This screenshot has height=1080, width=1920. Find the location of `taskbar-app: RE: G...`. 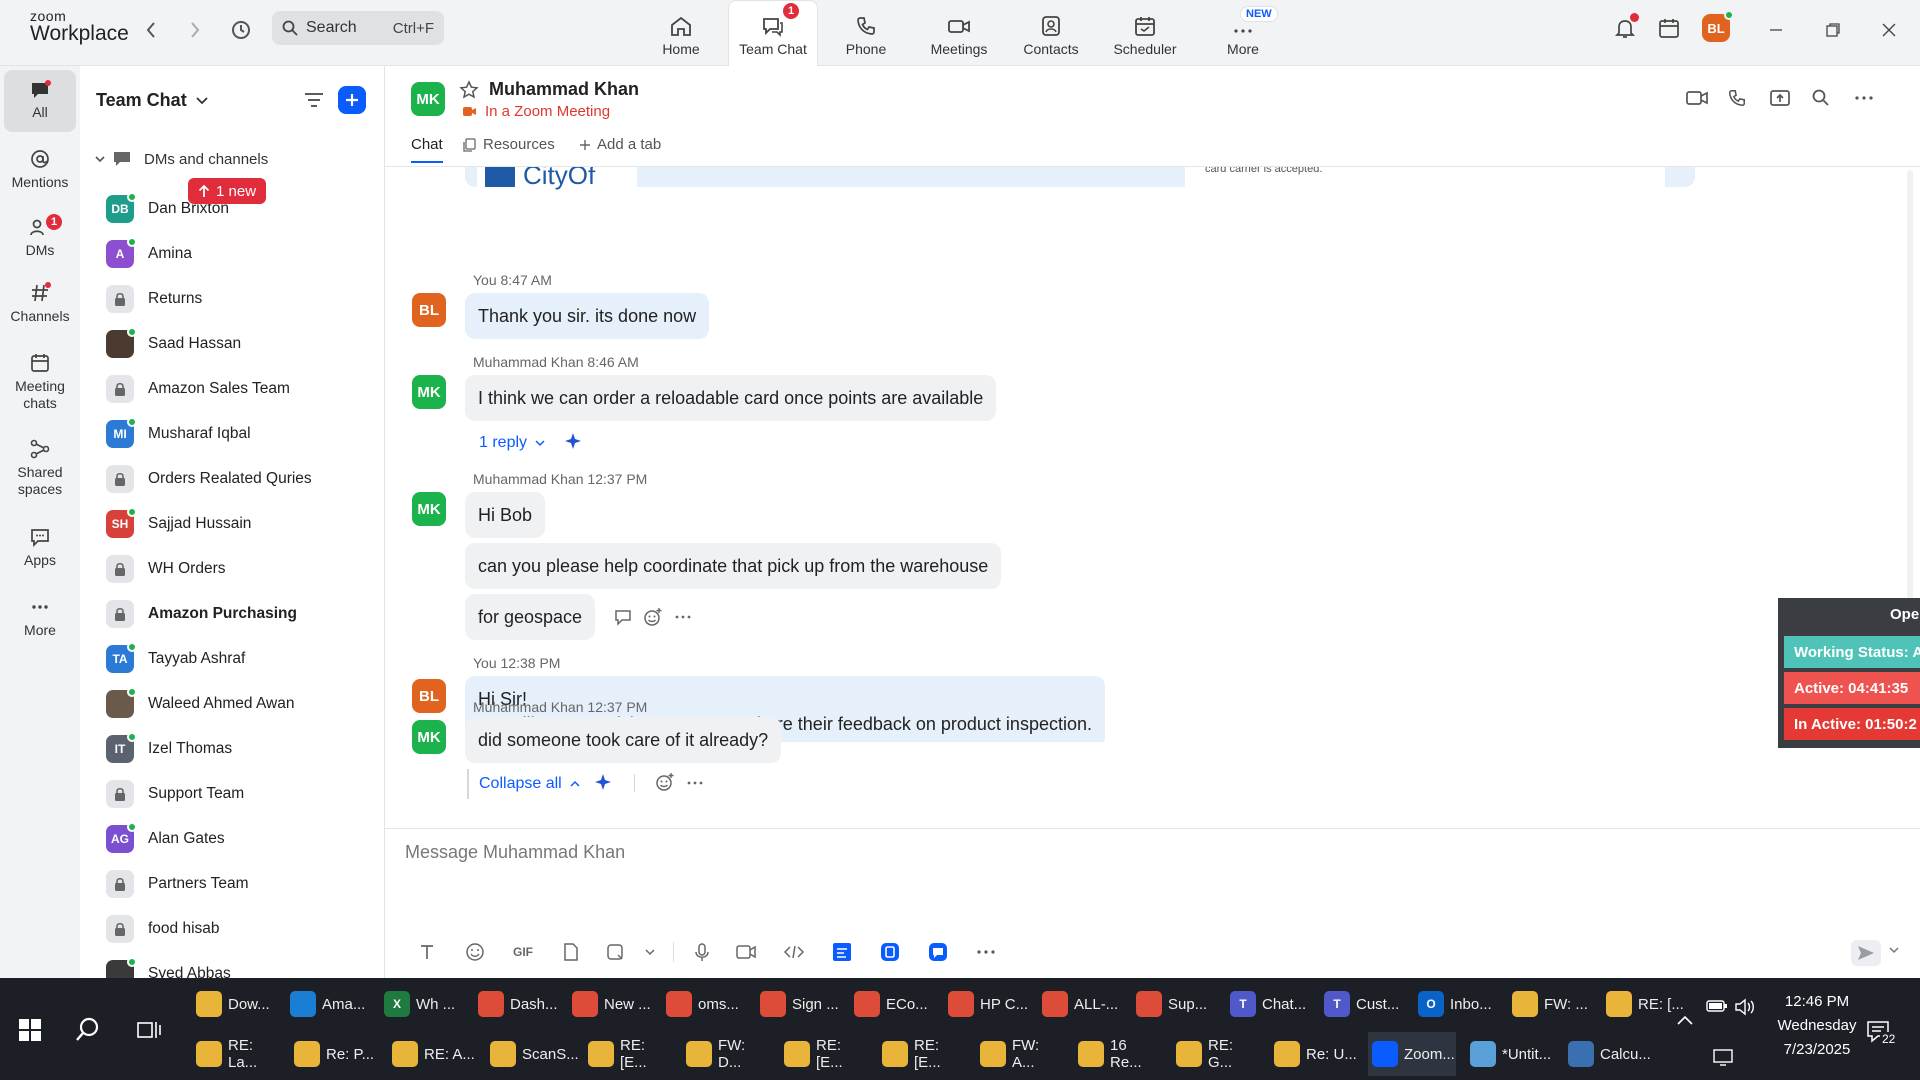

taskbar-app: RE: G... is located at coordinates (1216, 1054).